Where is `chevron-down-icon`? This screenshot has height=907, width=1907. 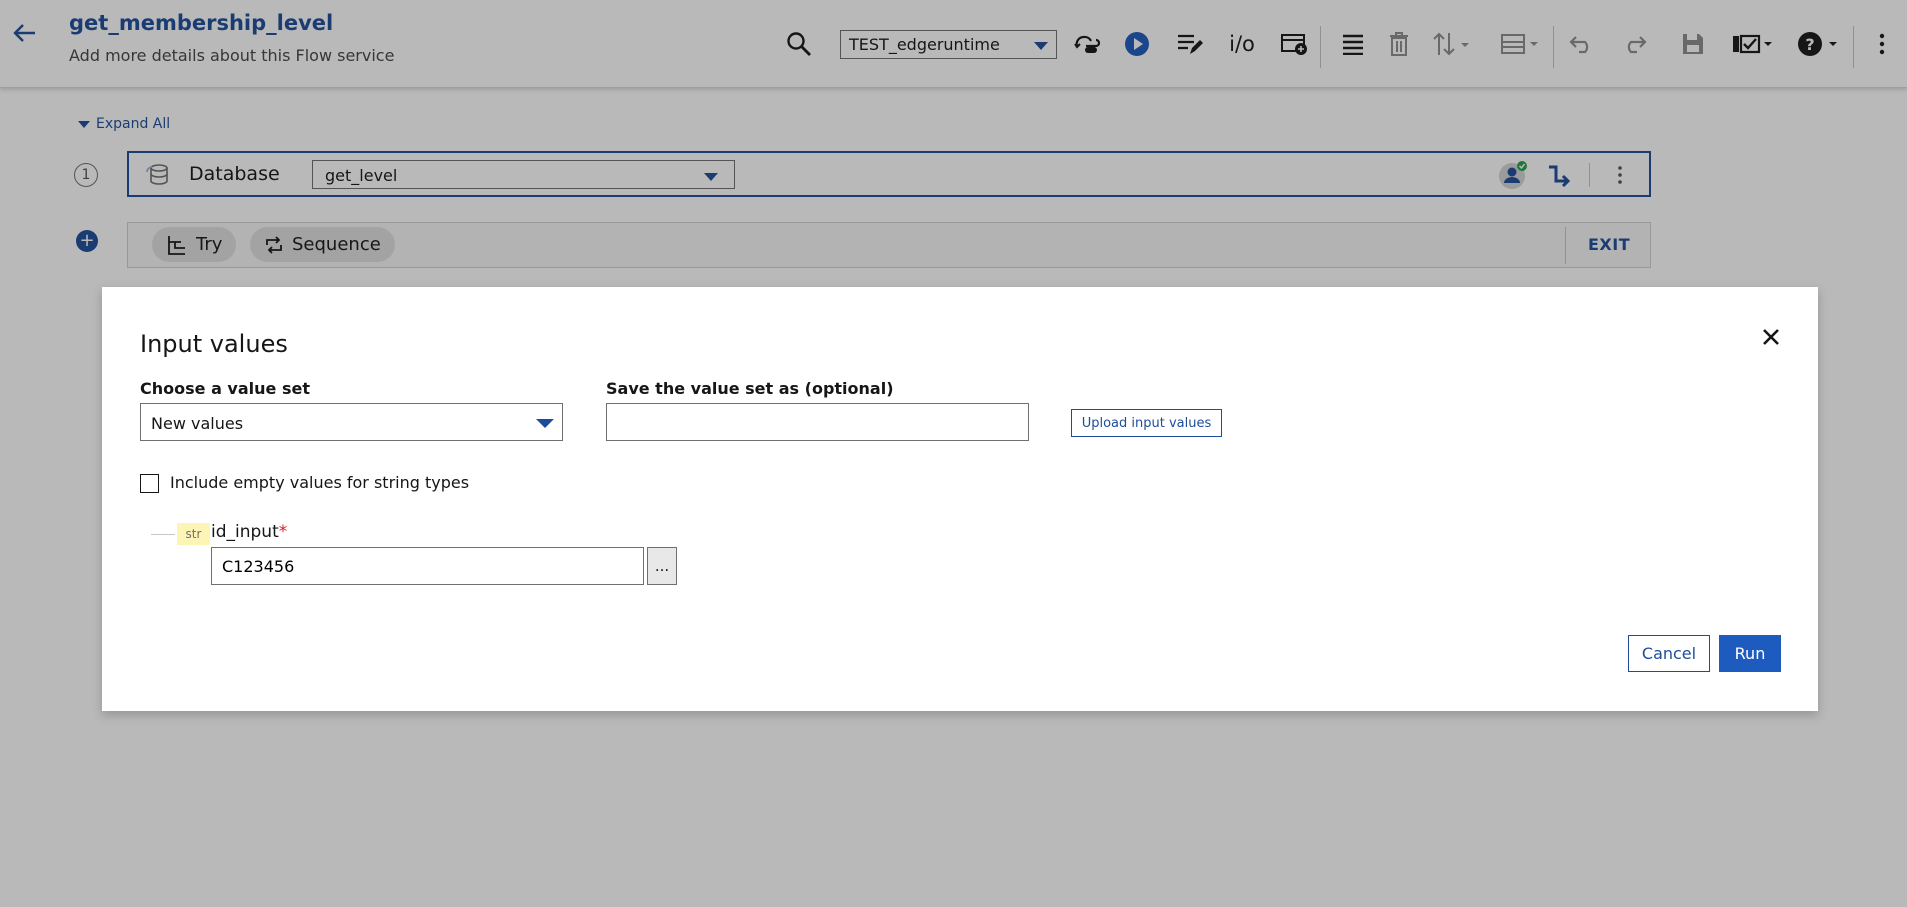 chevron-down-icon is located at coordinates (545, 423).